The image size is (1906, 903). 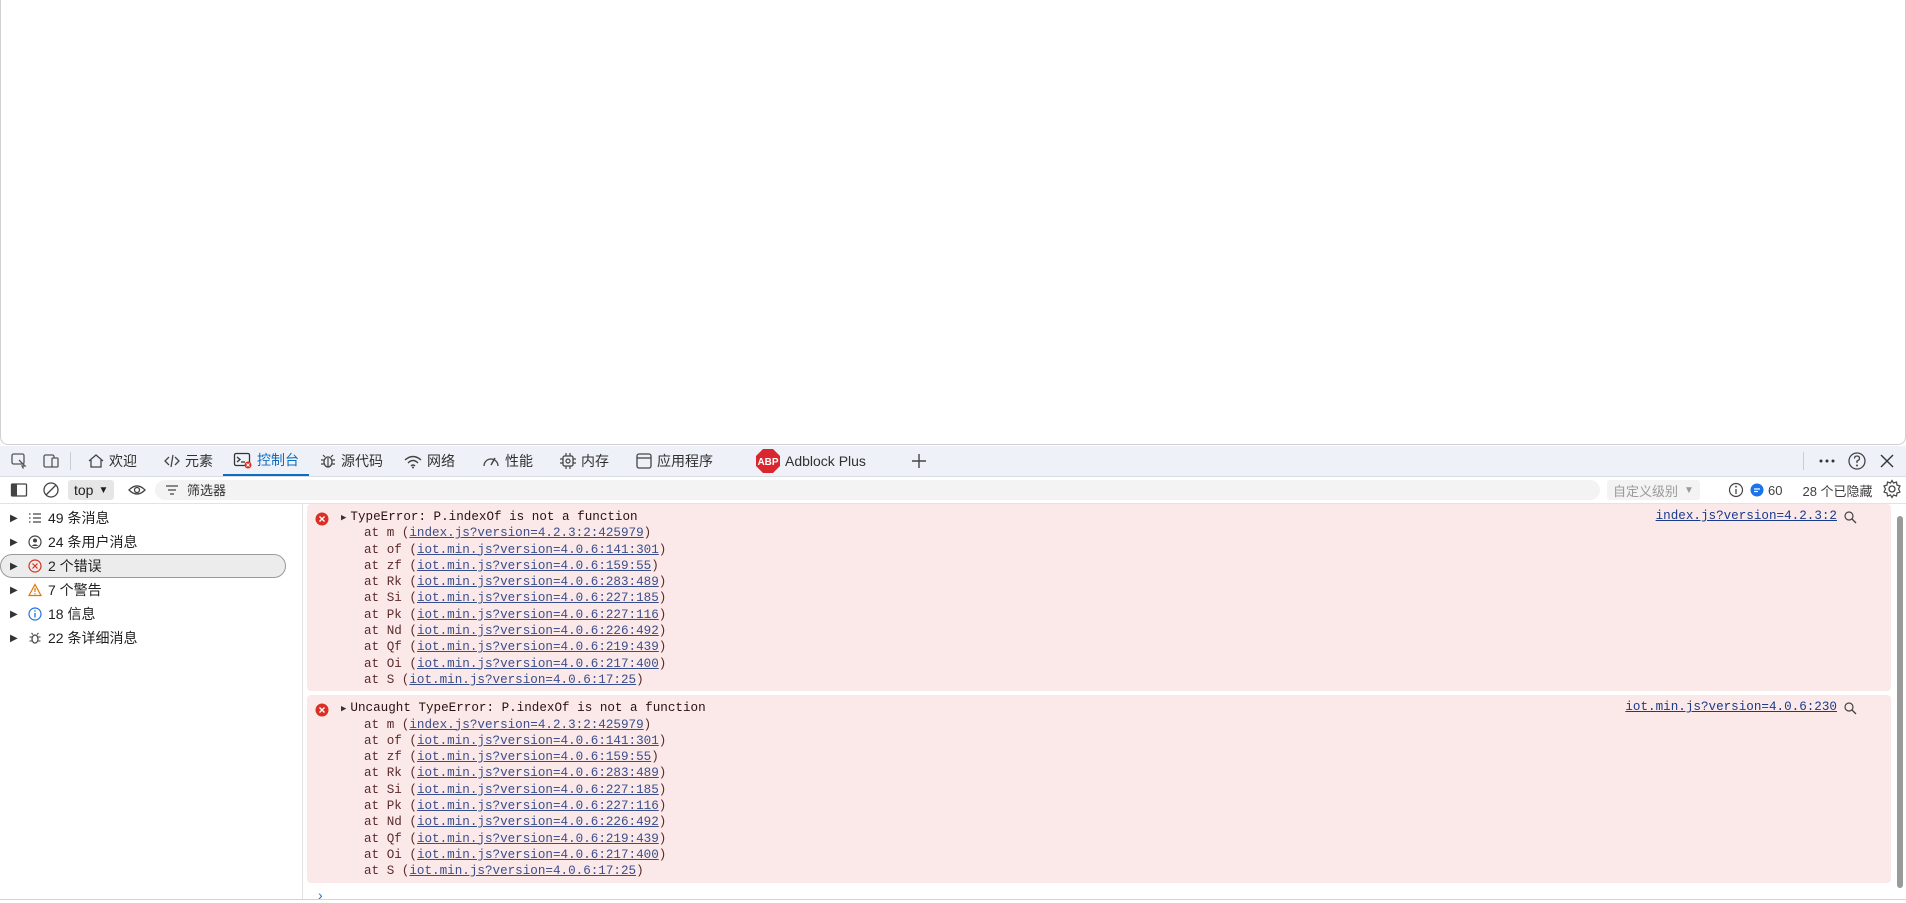 I want to click on tab-welcome: 欢迎, so click(x=112, y=461).